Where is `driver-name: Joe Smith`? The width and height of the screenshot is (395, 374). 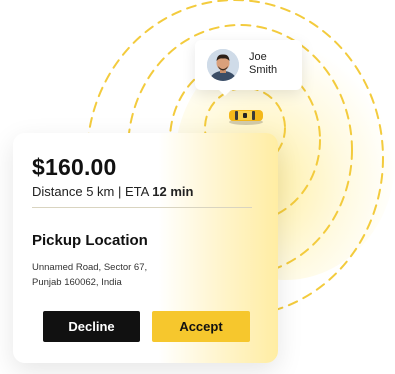 driver-name: Joe Smith is located at coordinates (274, 64).